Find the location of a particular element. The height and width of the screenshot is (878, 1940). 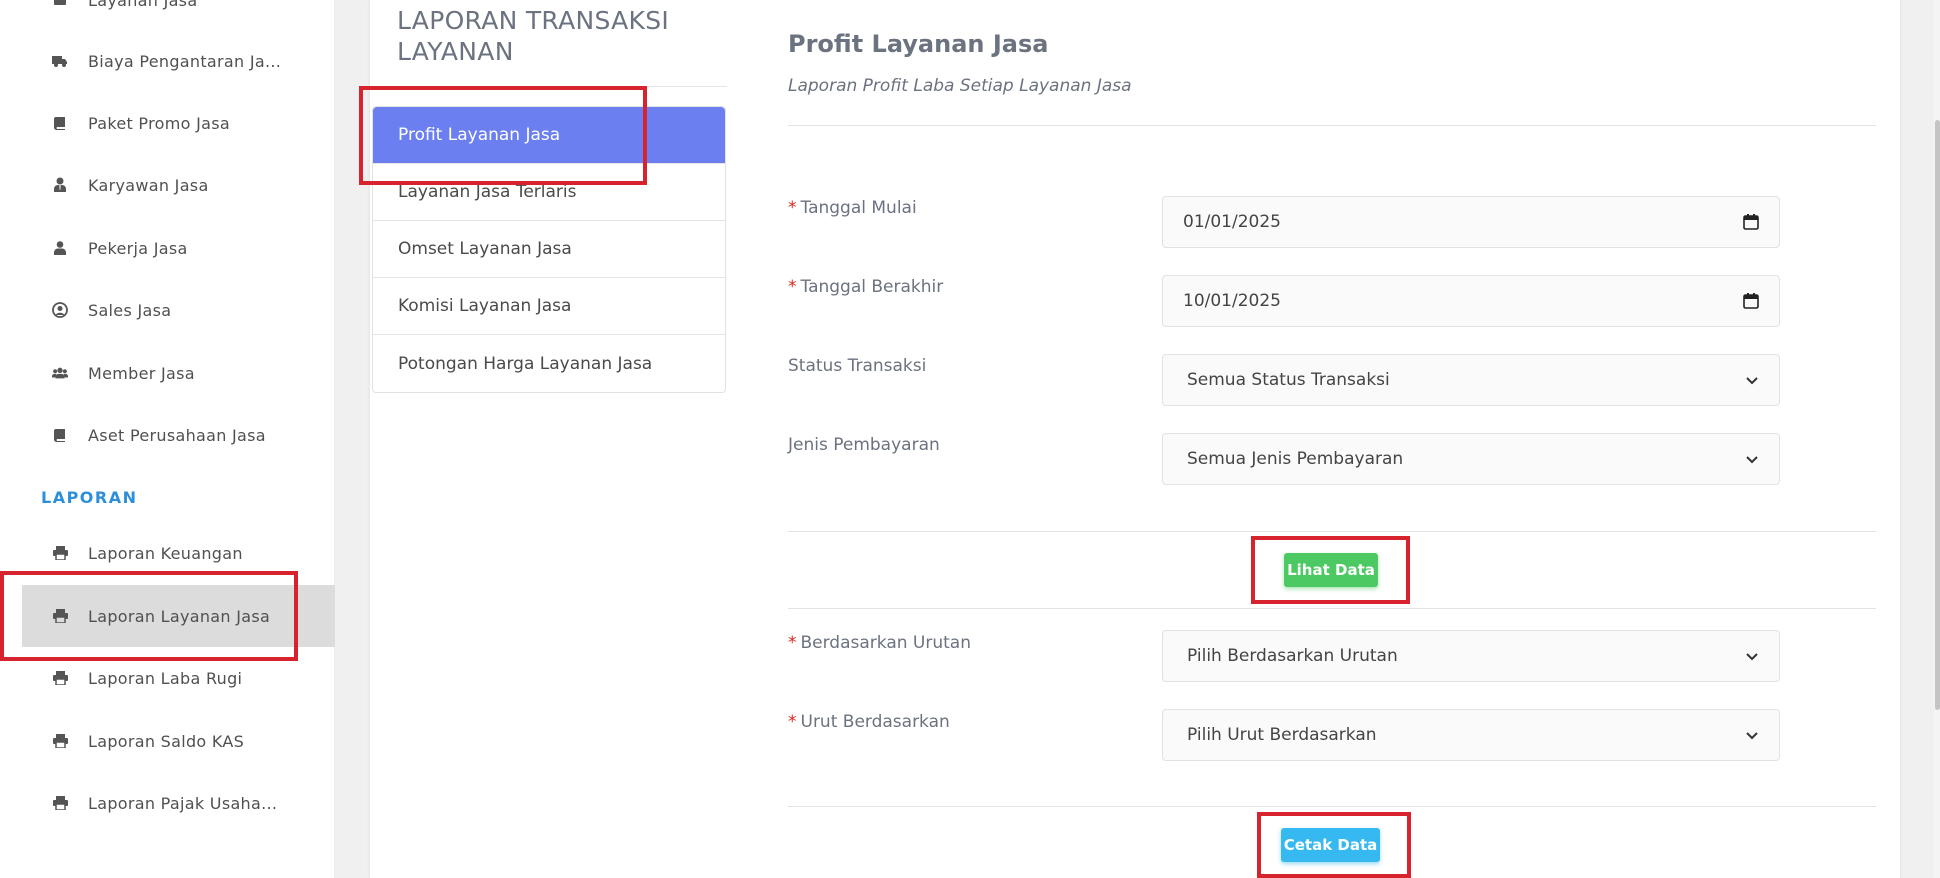

sidebar-item-aset: Aset Perusahaan Jasa is located at coordinates (178, 435).